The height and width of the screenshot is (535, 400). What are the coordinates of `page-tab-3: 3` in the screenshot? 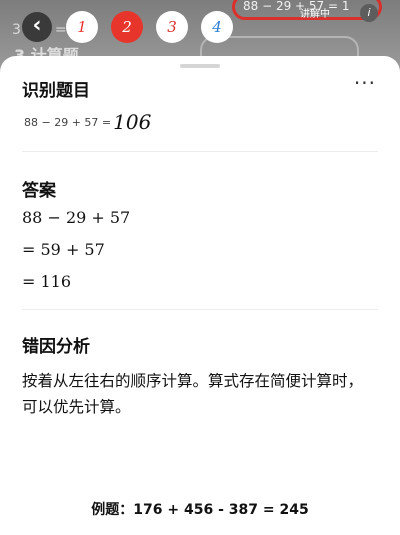 It's located at (172, 27).